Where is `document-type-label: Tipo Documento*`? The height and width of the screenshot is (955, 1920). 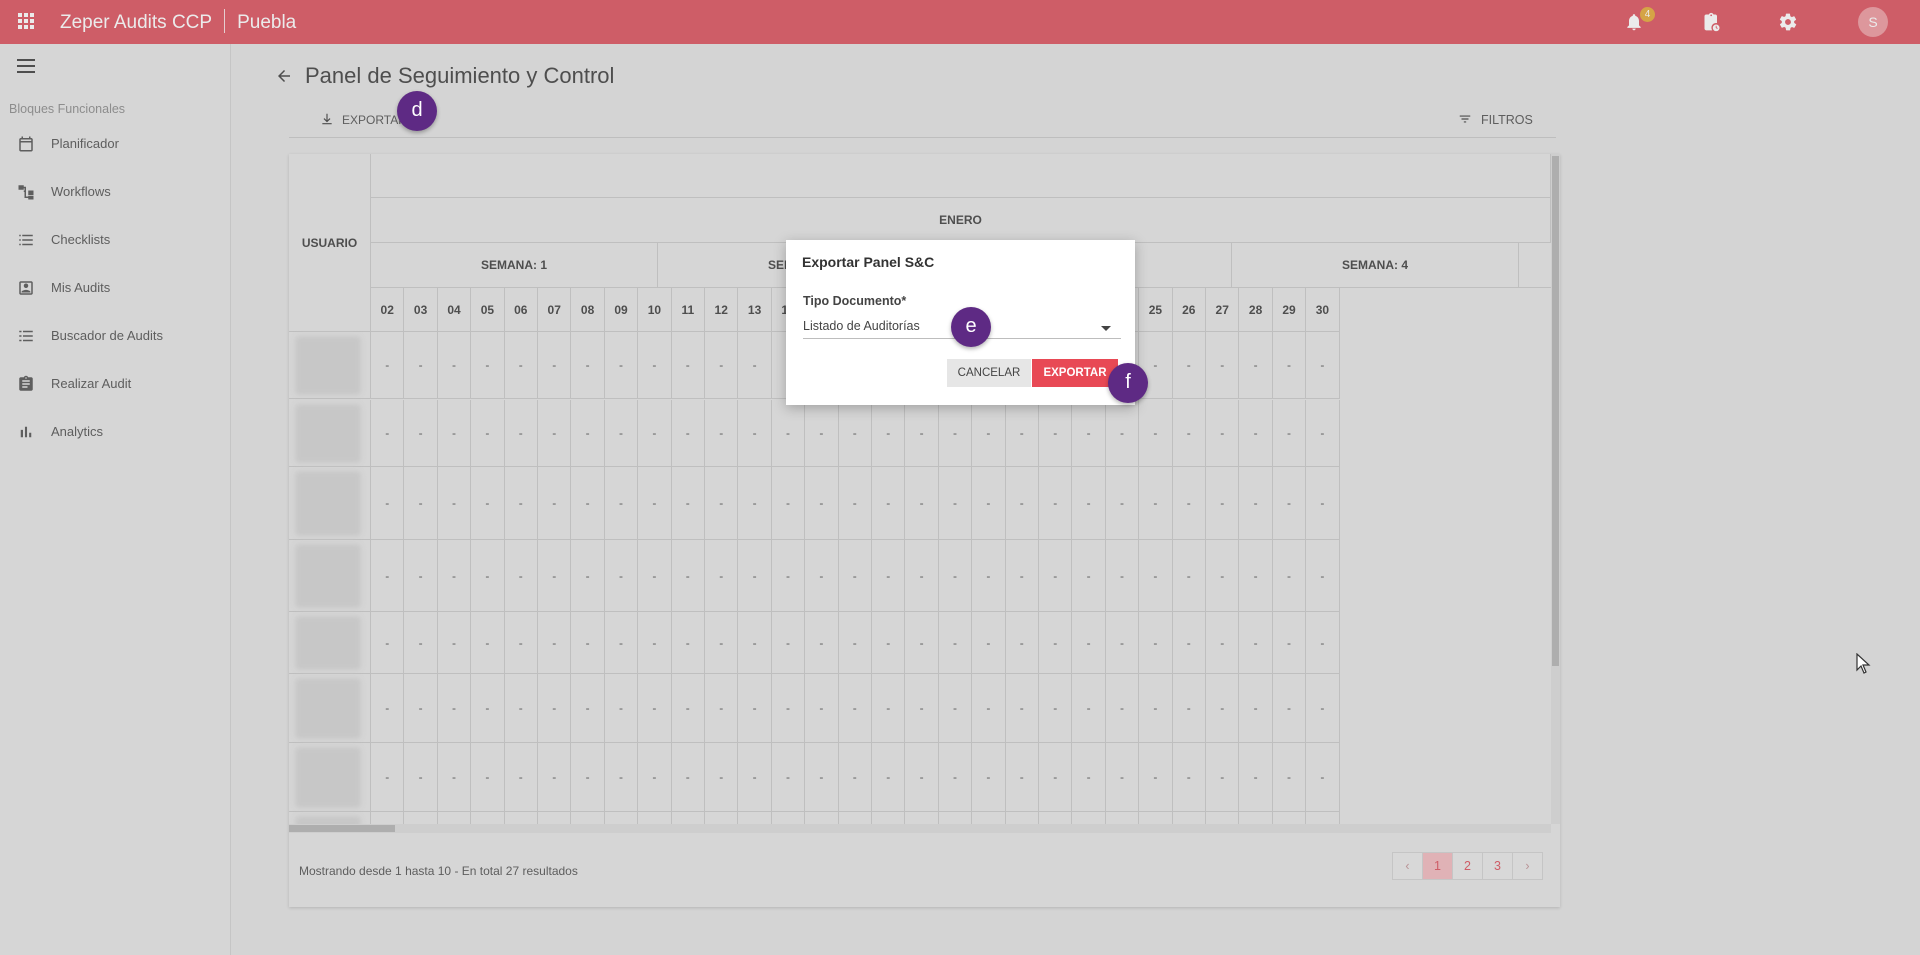
document-type-label: Tipo Documento* is located at coordinates (855, 301).